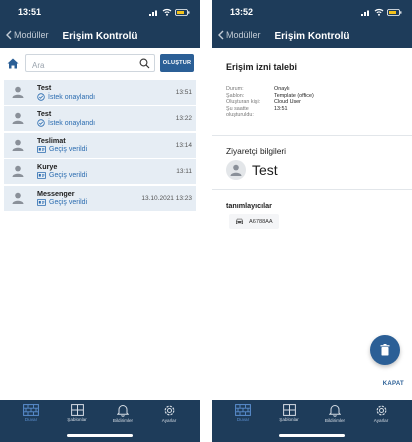  What do you see at coordinates (56, 193) in the screenshot?
I see `item-name: Messenger` at bounding box center [56, 193].